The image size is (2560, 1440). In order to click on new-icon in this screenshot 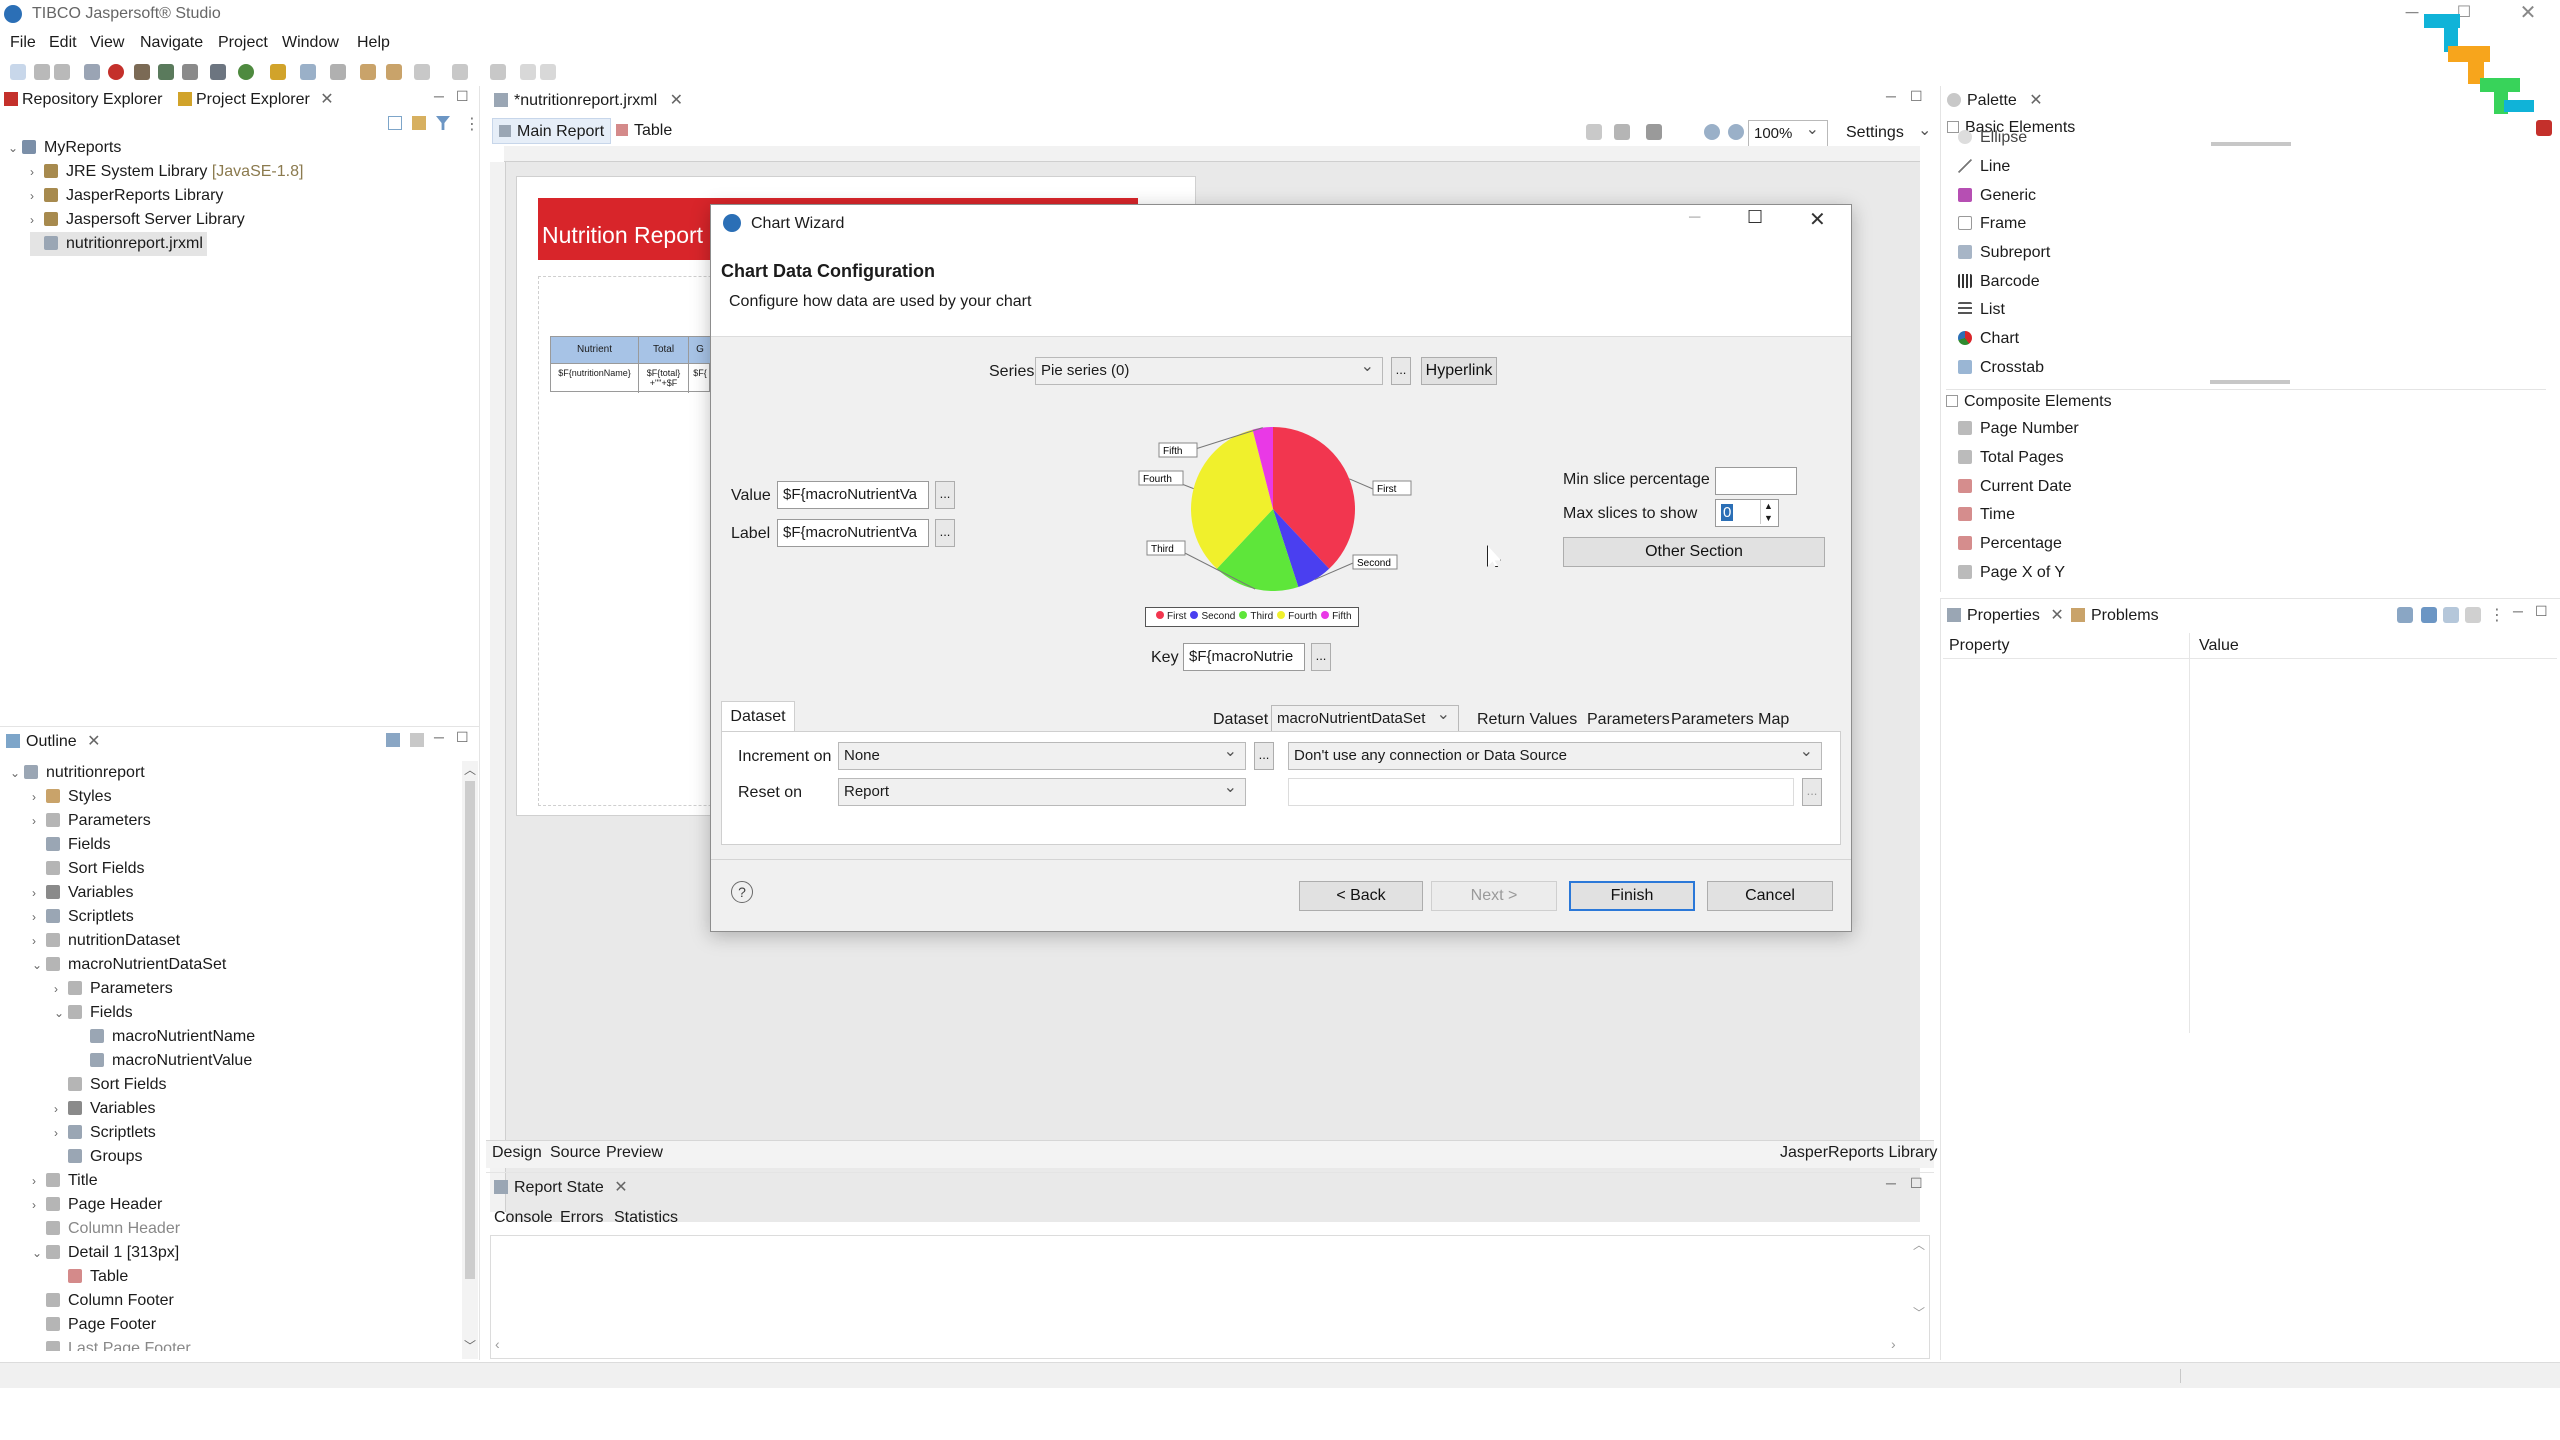, I will do `click(18, 72)`.